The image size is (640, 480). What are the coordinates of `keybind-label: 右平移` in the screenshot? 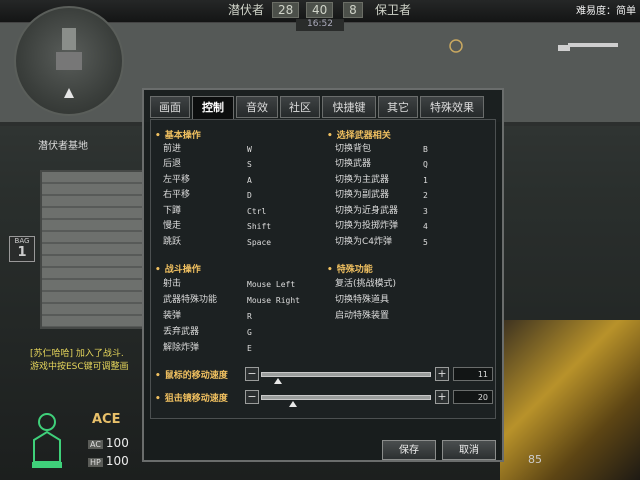 It's located at (177, 195).